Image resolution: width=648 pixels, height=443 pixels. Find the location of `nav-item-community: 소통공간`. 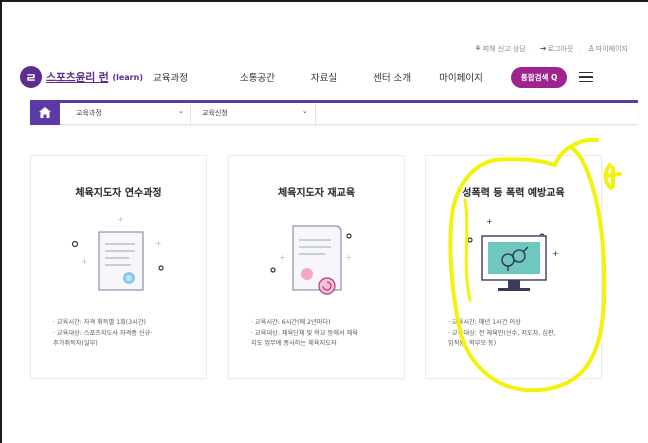

nav-item-community: 소통공간 is located at coordinates (257, 77).